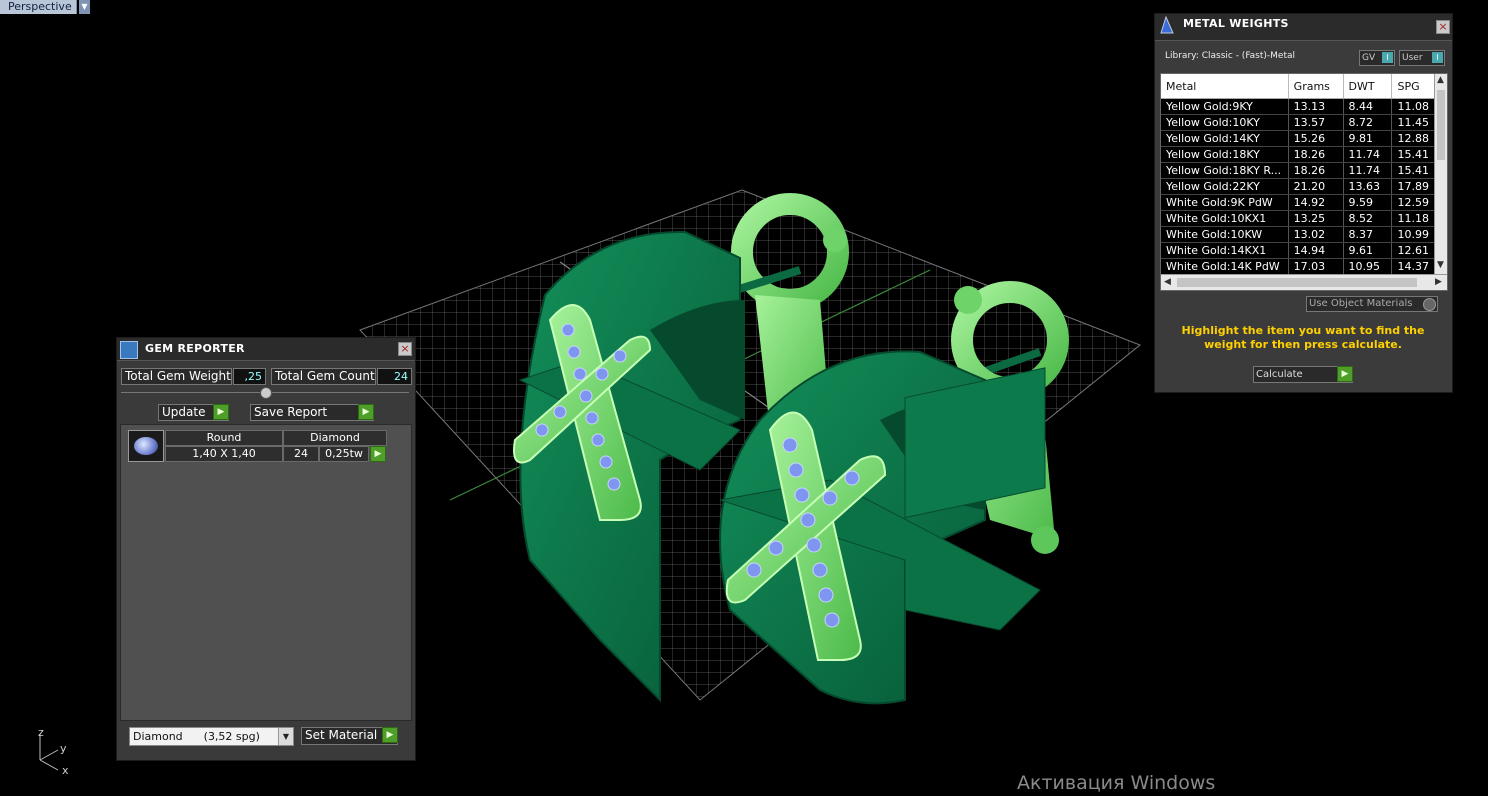 This screenshot has width=1488, height=796. What do you see at coordinates (1225, 202) in the screenshot?
I see `metal-cell: White Gold:9K PdW` at bounding box center [1225, 202].